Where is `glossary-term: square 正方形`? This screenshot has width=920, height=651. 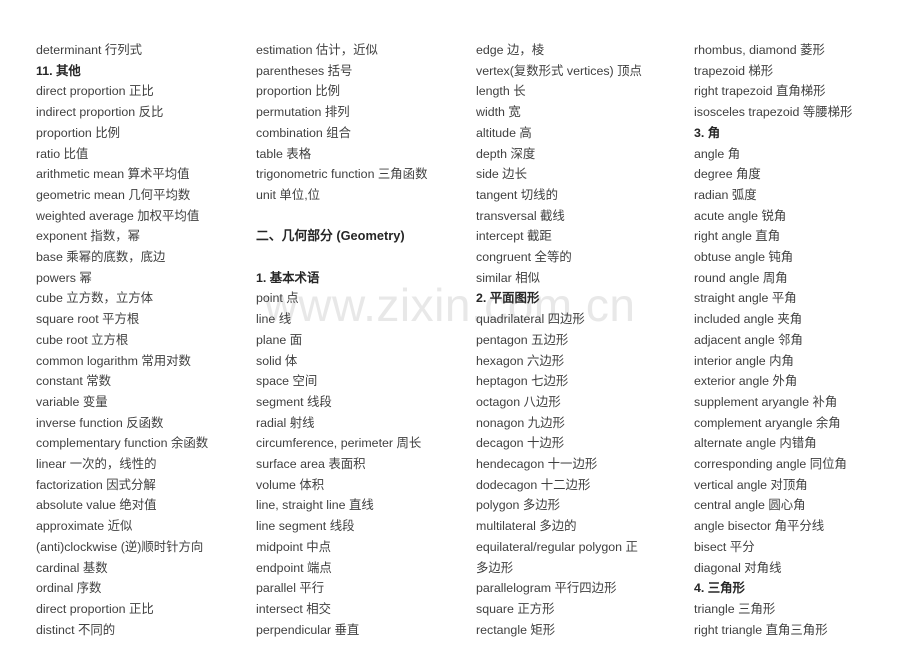 glossary-term: square 正方形 is located at coordinates (515, 608).